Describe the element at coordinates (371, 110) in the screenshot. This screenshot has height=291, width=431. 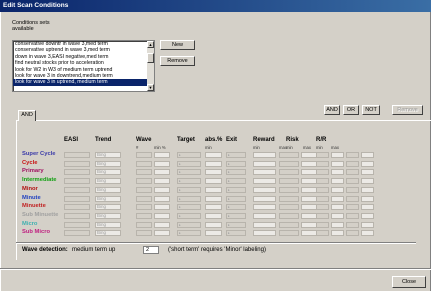
I see `not-button: NOT` at that location.